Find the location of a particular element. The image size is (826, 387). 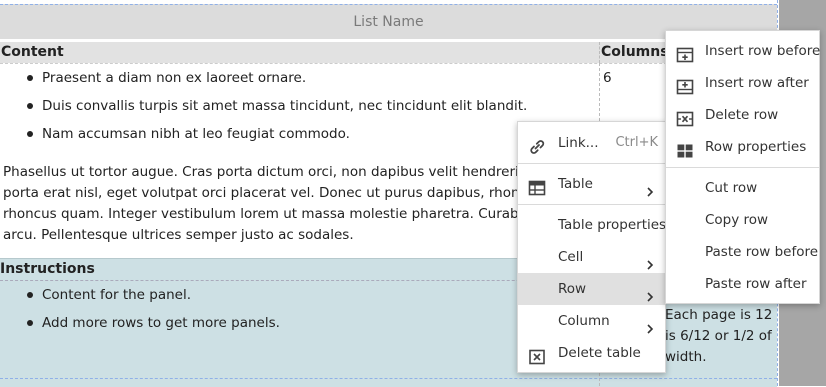

menu-item-label: Paste row after is located at coordinates (756, 284).